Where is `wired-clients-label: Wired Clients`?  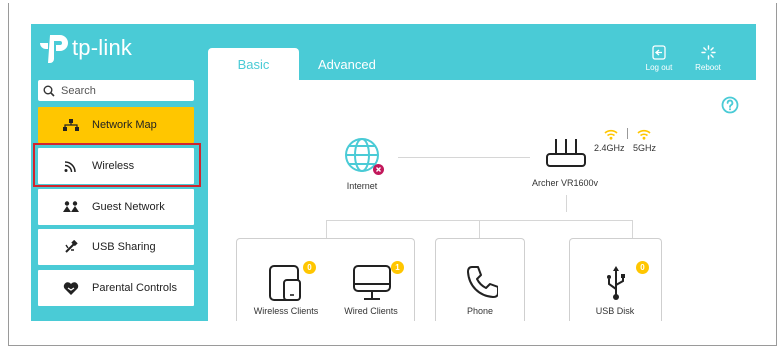 wired-clients-label: Wired Clients is located at coordinates (371, 311).